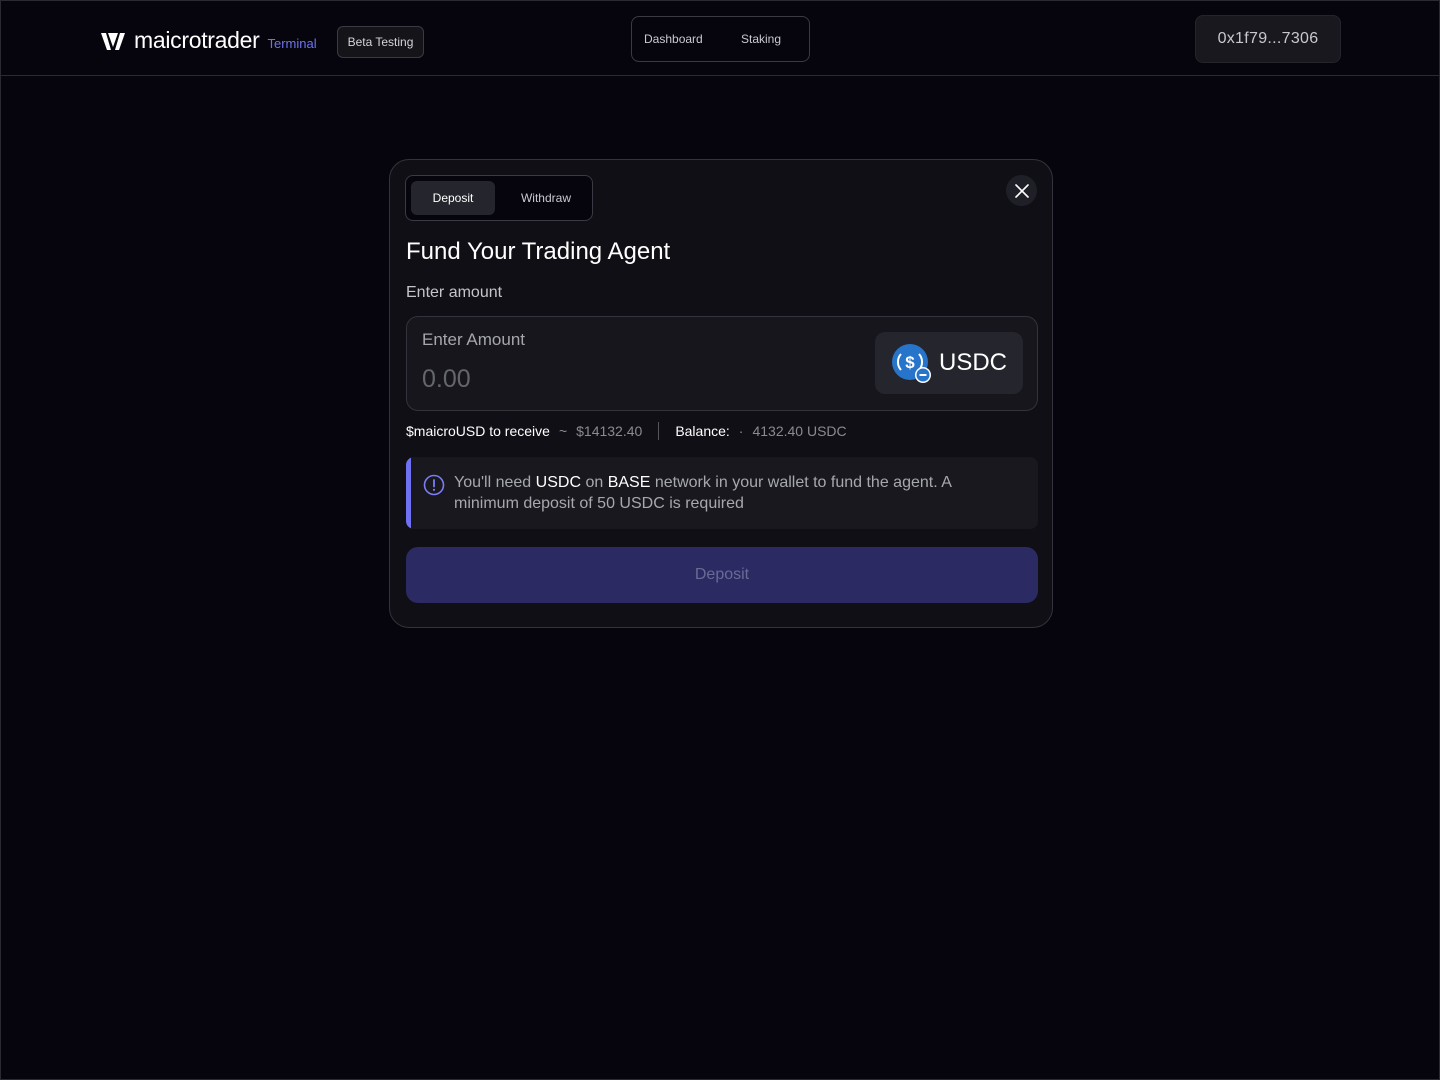 The width and height of the screenshot is (1440, 1080). What do you see at coordinates (453, 198) in the screenshot?
I see `tab-deposit: Deposit` at bounding box center [453, 198].